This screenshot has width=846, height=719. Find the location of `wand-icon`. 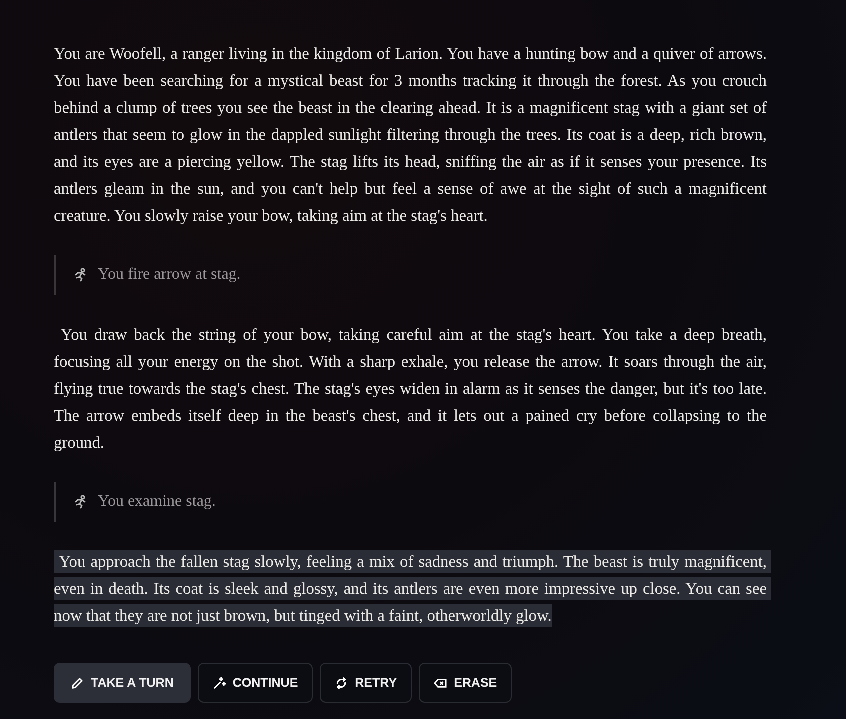

wand-icon is located at coordinates (219, 683).